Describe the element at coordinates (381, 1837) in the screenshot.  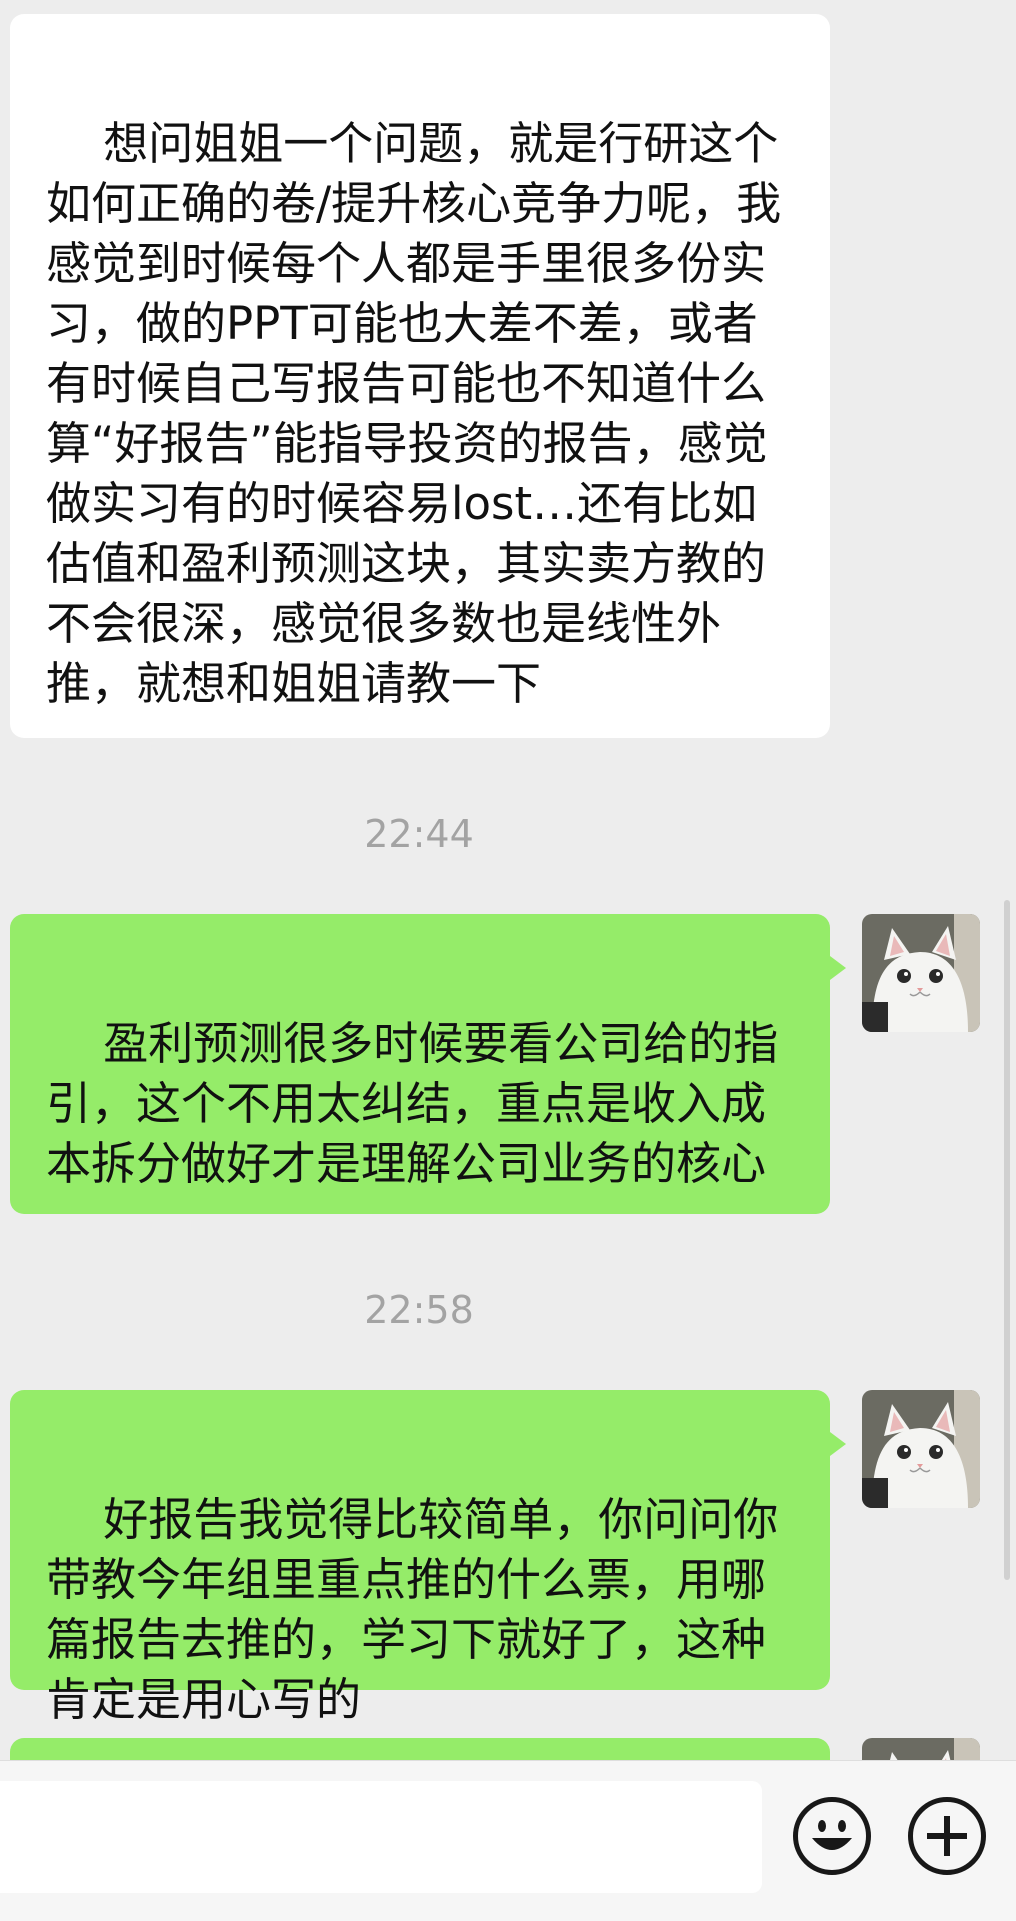
I see `message-input-field` at that location.